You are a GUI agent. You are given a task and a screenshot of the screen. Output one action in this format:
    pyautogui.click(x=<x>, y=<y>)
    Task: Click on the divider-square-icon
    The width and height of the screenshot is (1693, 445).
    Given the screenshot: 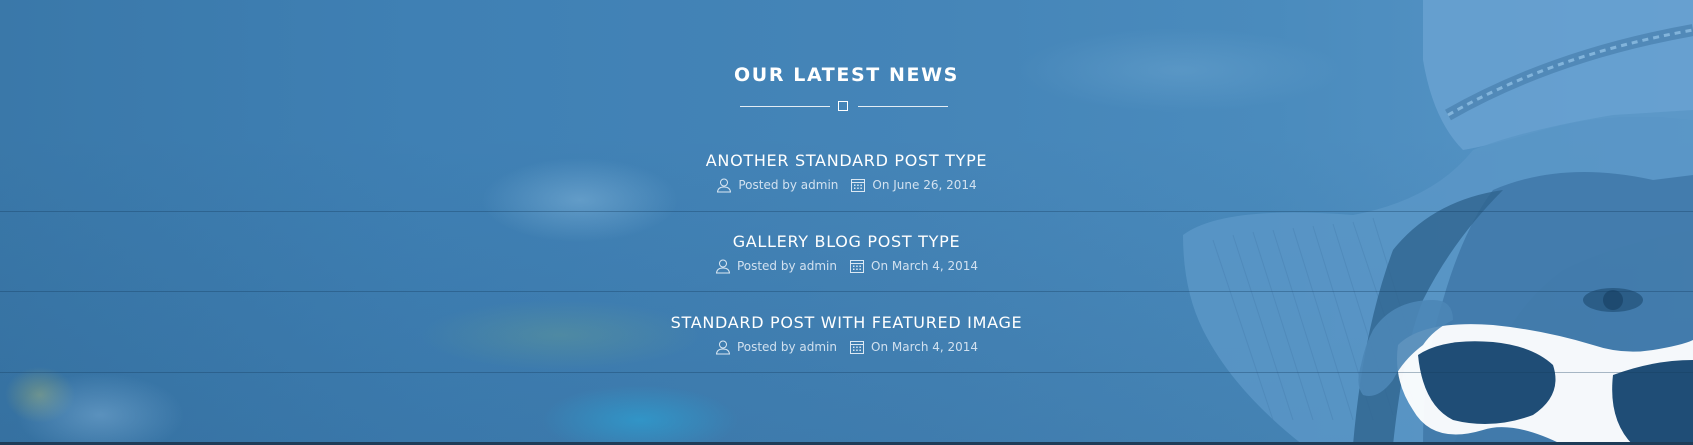 What is the action you would take?
    pyautogui.click(x=843, y=106)
    